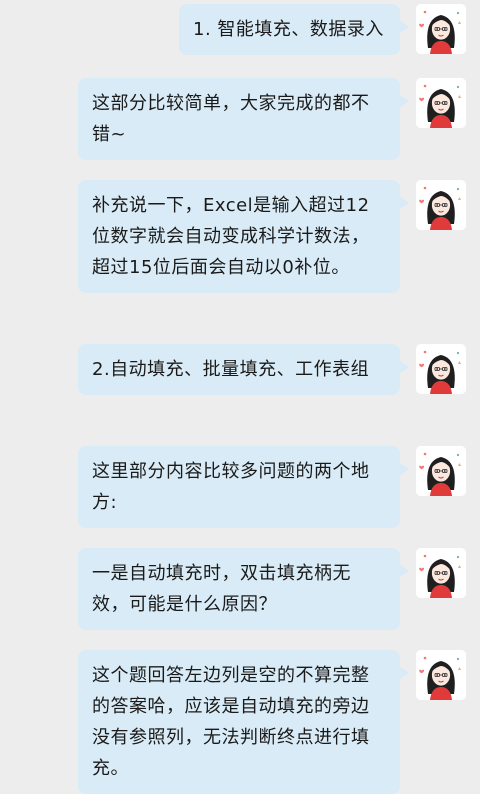  I want to click on message-bubble: 一是自动填充时，双击填充柄无效，可能是什么原因？, so click(243, 589).